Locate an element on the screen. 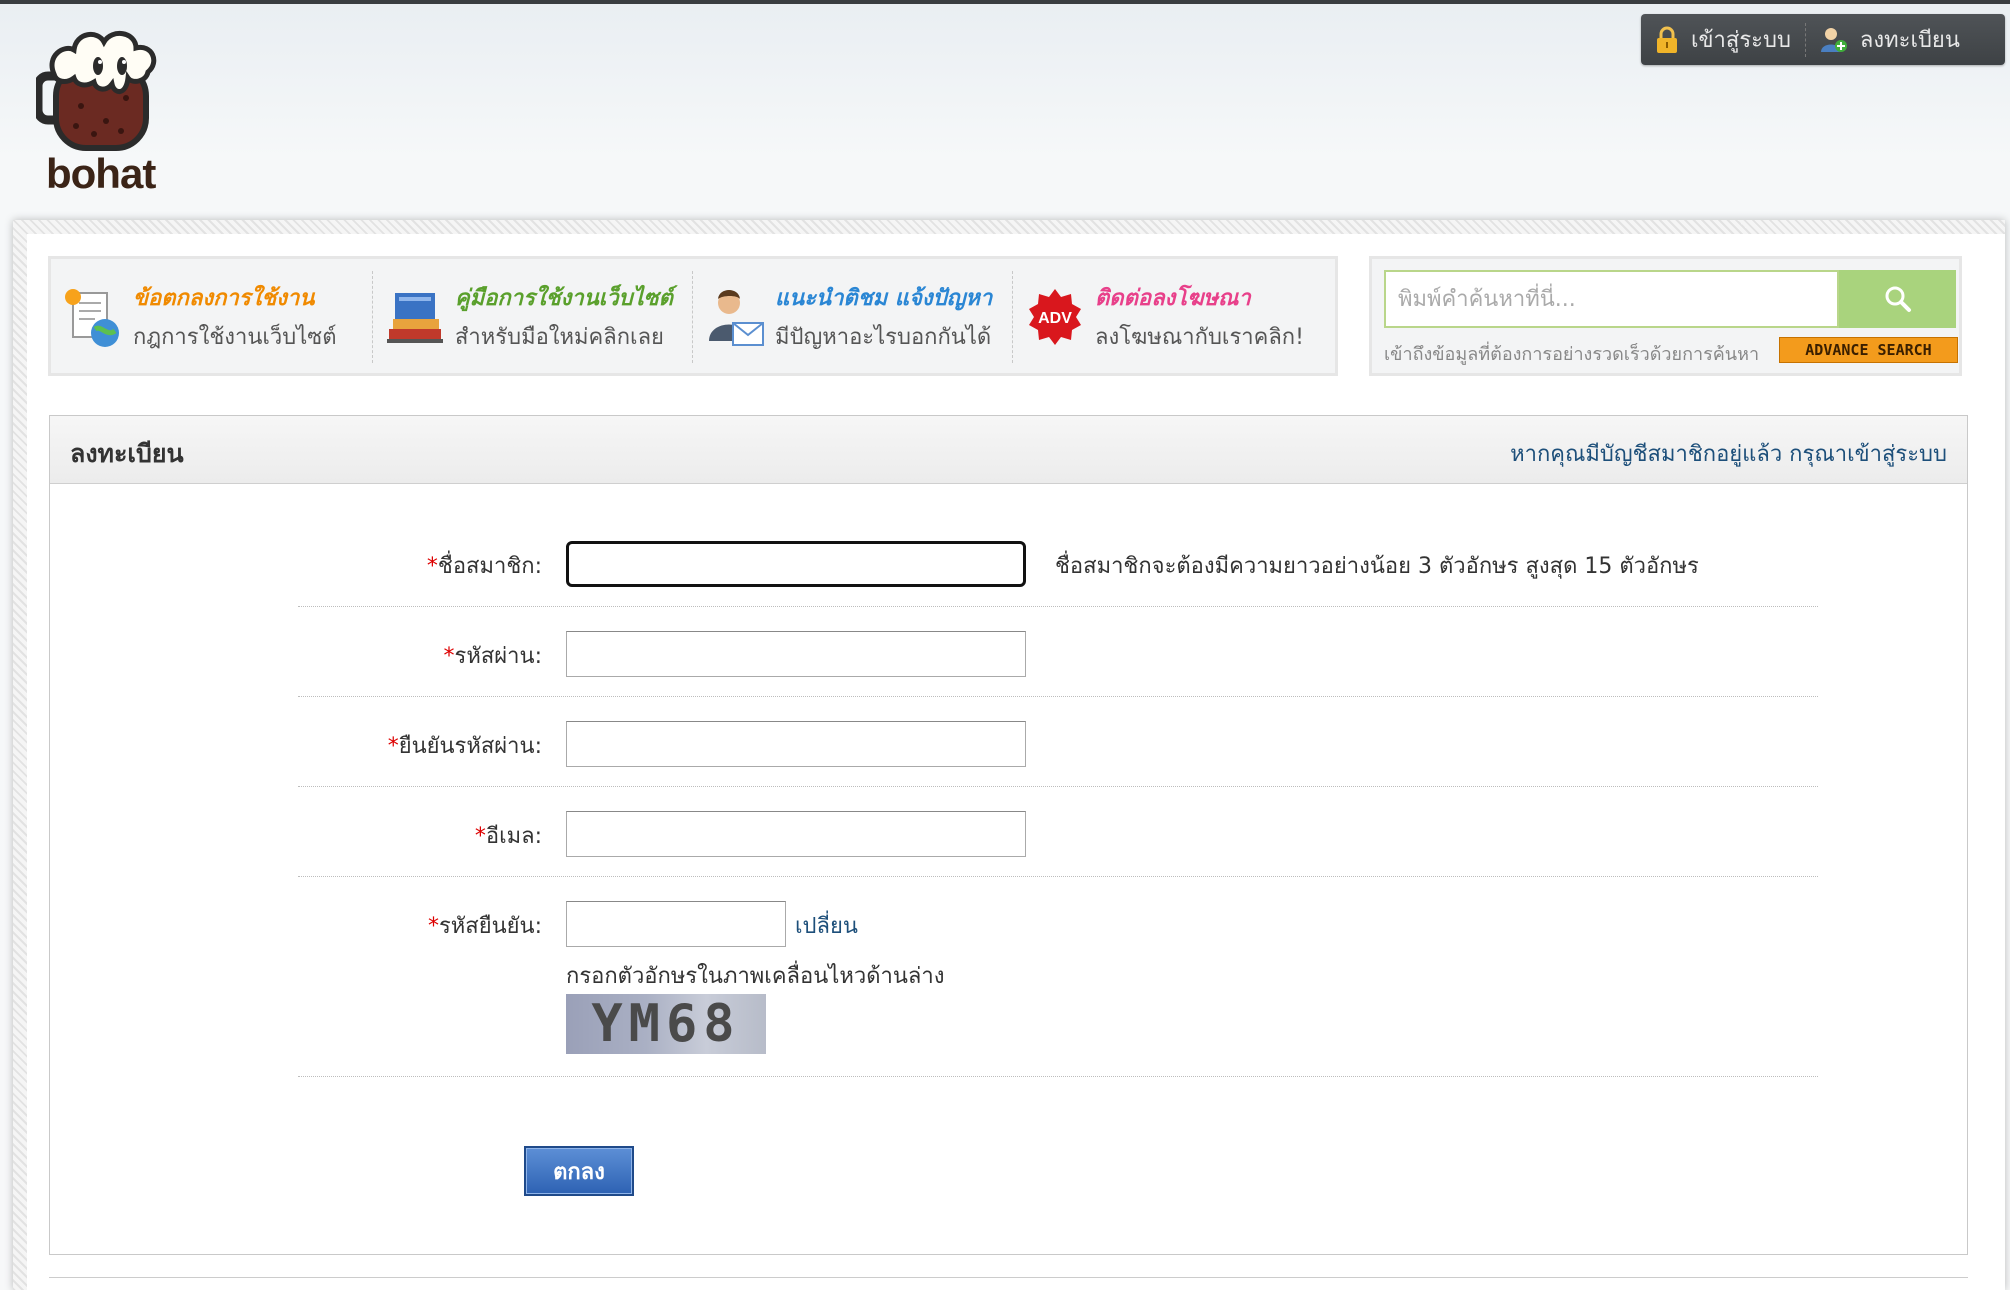 Image resolution: width=2010 pixels, height=1290 pixels. nav-terms-subtitle: กฎการใช้งานเว็บไซต์ is located at coordinates (235, 337).